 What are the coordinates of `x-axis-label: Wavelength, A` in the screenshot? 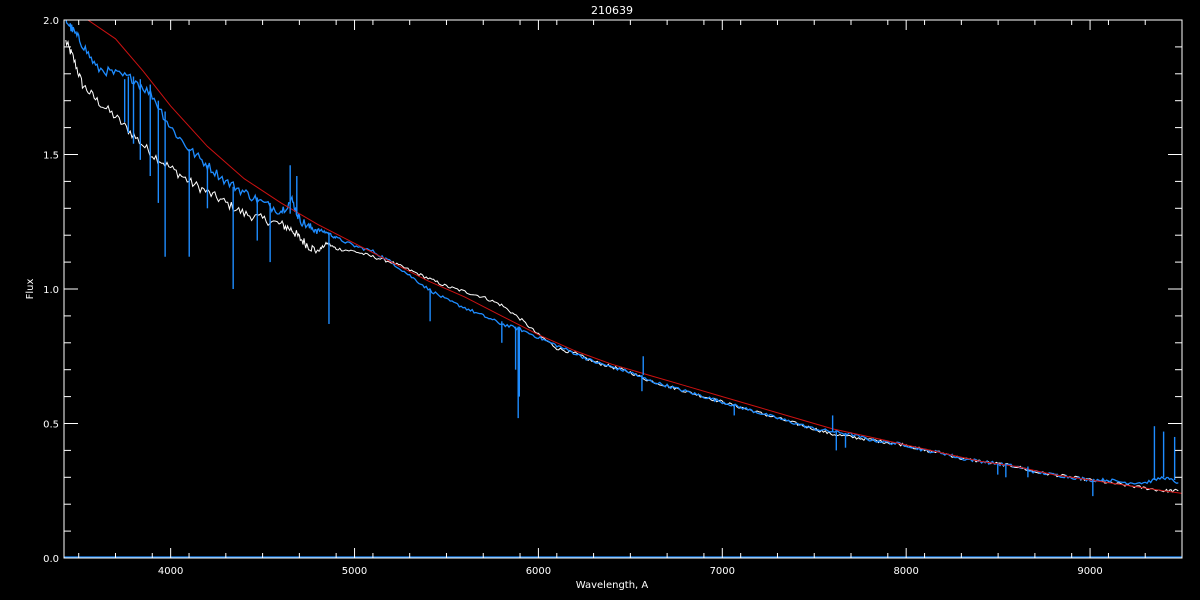 It's located at (612, 585).